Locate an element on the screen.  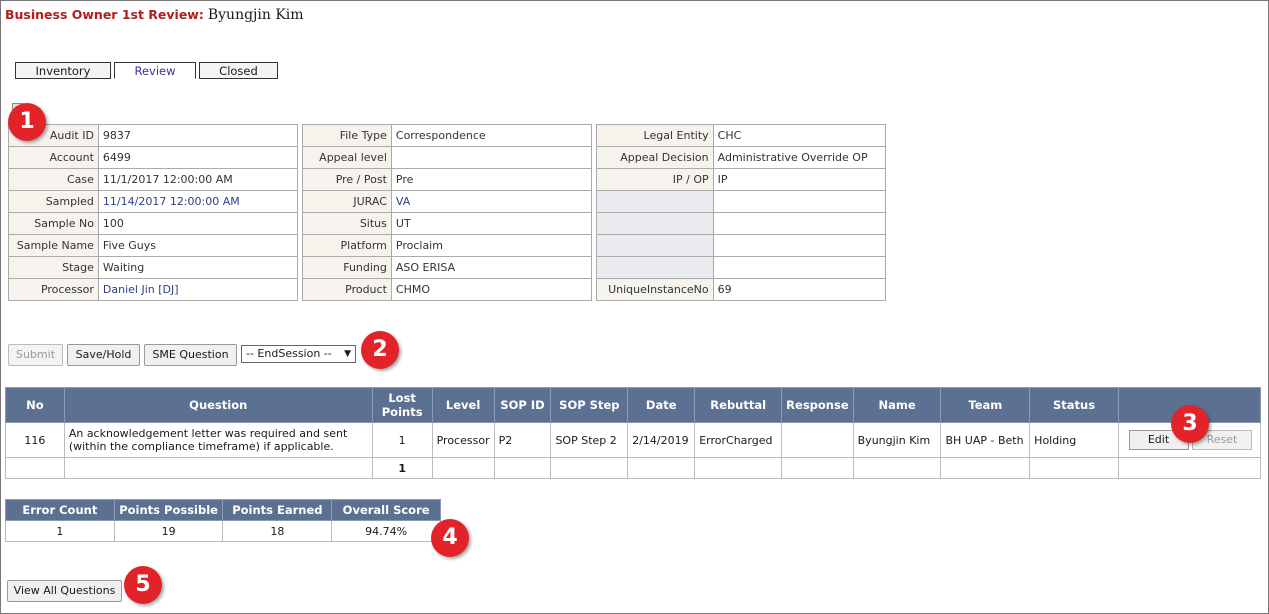
chevron-down-icon: ▼ is located at coordinates (347, 354).